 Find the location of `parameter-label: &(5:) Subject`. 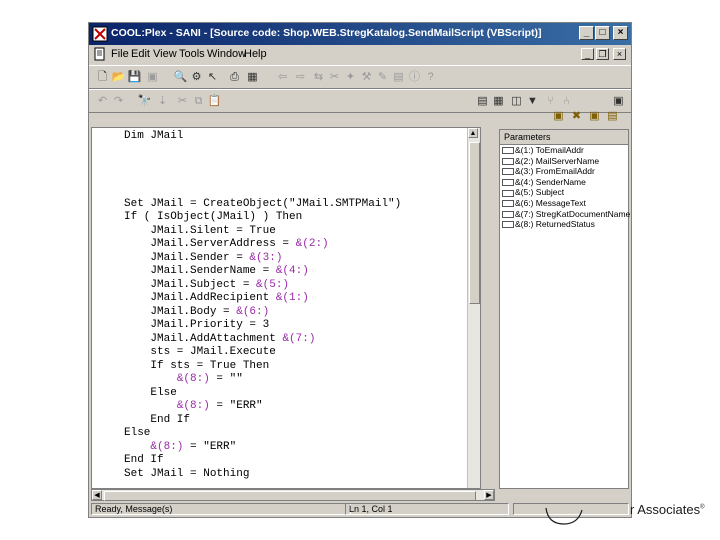

parameter-label: &(5:) Subject is located at coordinates (540, 192).